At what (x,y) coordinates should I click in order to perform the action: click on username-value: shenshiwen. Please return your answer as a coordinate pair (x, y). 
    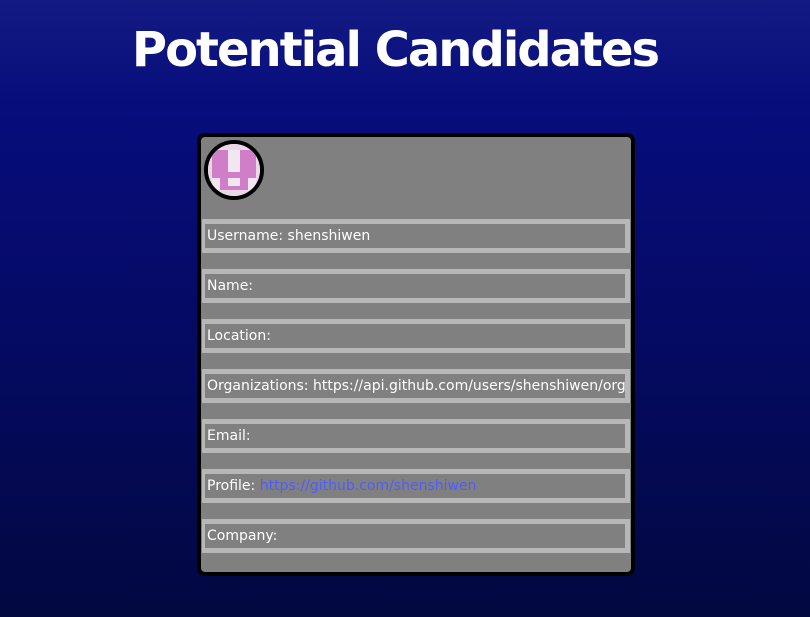
    Looking at the image, I should click on (329, 236).